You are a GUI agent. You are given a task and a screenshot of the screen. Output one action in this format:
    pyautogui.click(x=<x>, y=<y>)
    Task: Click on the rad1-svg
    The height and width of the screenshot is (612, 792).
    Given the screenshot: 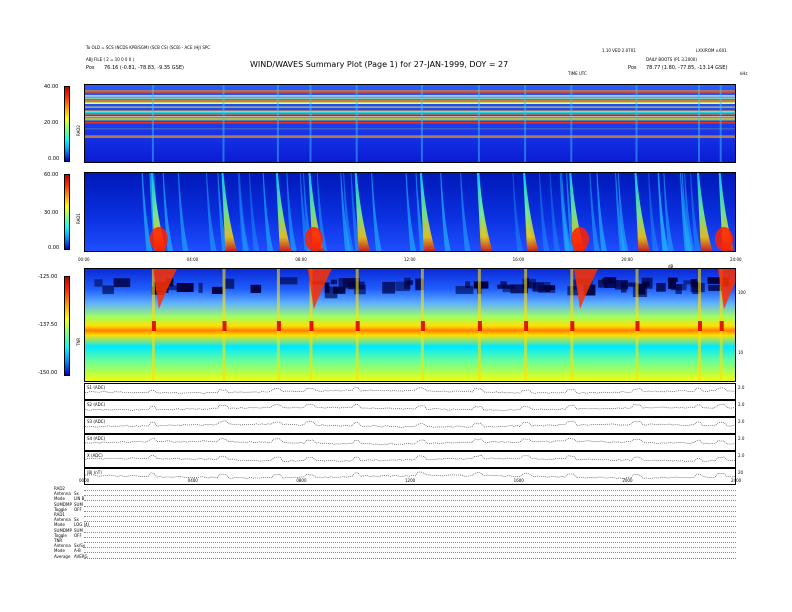 What is the action you would take?
    pyautogui.click(x=410, y=212)
    